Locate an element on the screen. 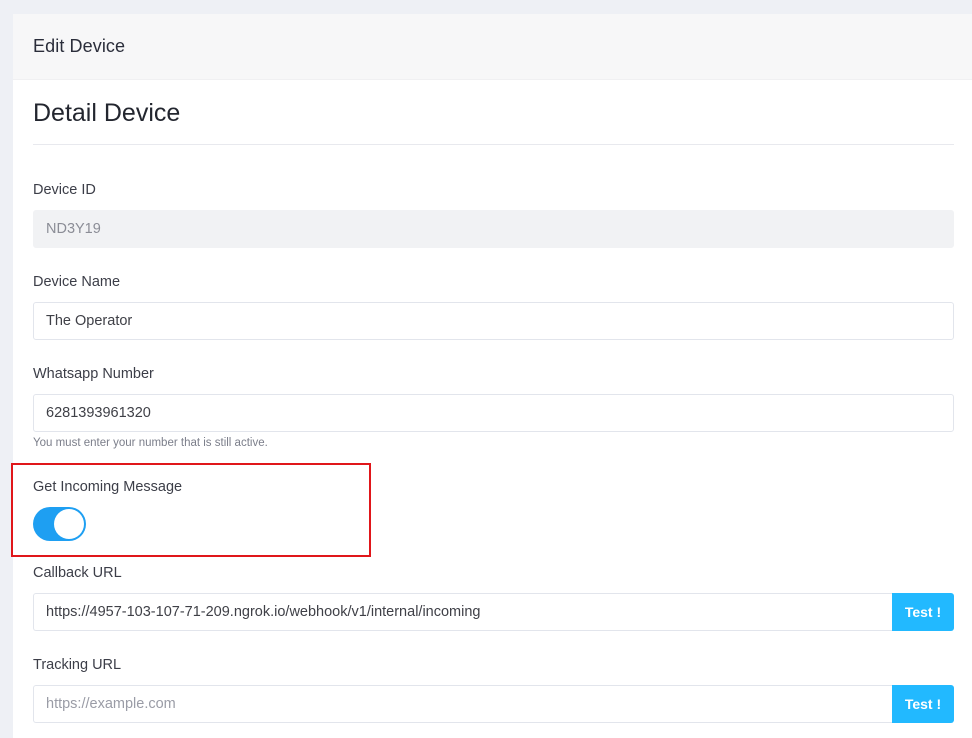 The image size is (972, 738). toggle-knob is located at coordinates (69, 524).